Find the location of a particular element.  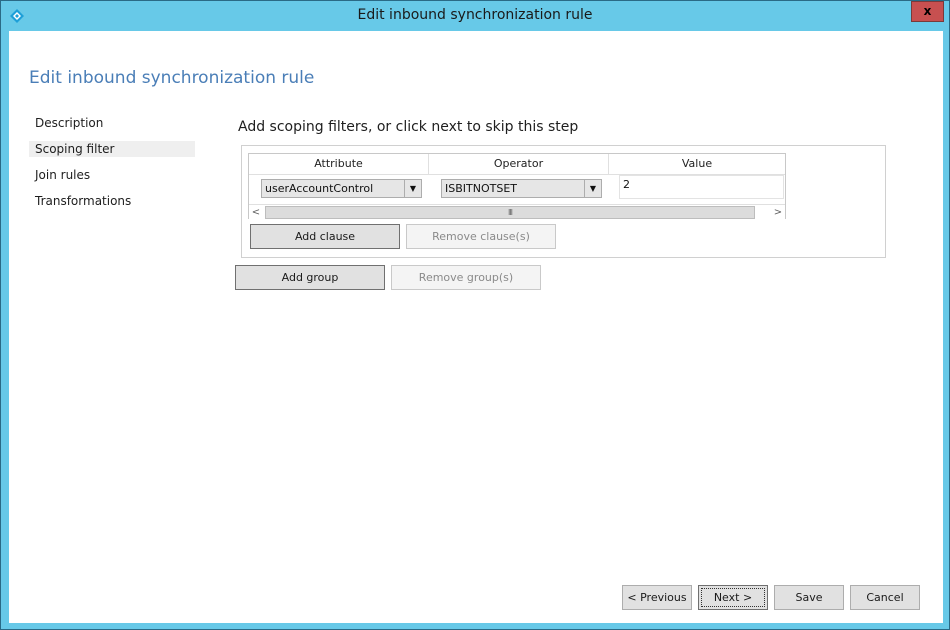

cancel-button: Cancel is located at coordinates (885, 597).